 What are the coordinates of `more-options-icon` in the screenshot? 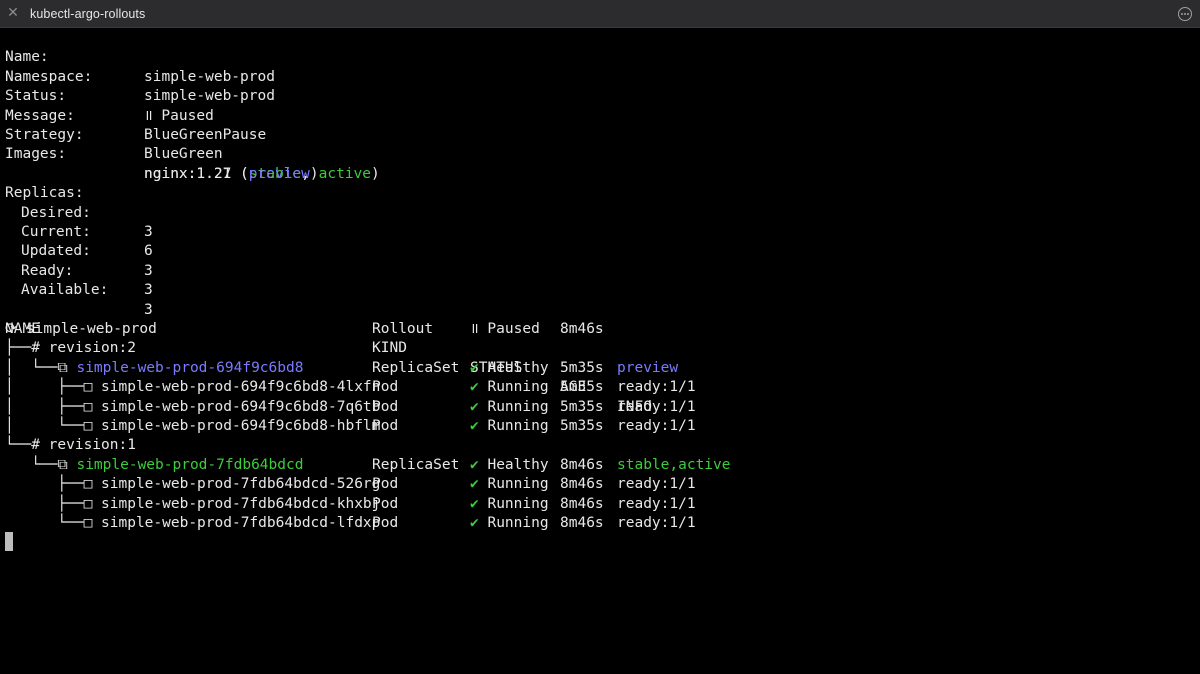 It's located at (1185, 14).